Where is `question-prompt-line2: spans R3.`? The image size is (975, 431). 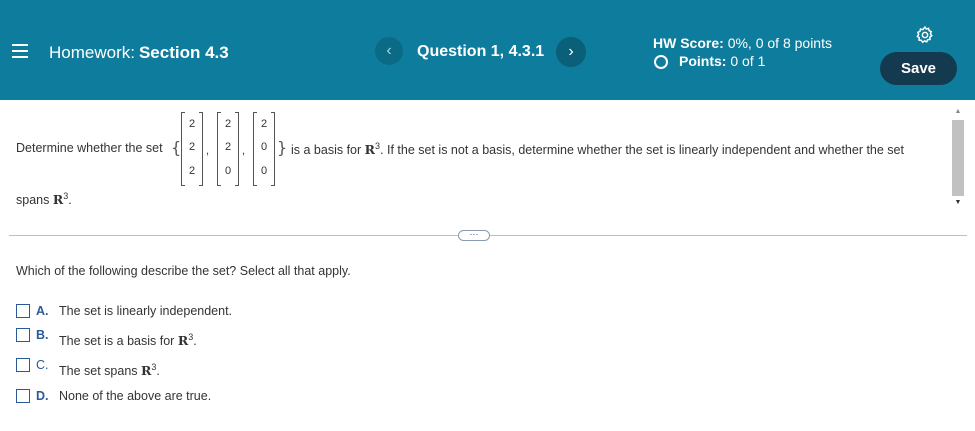
question-prompt-line2: spans R3. is located at coordinates (44, 199).